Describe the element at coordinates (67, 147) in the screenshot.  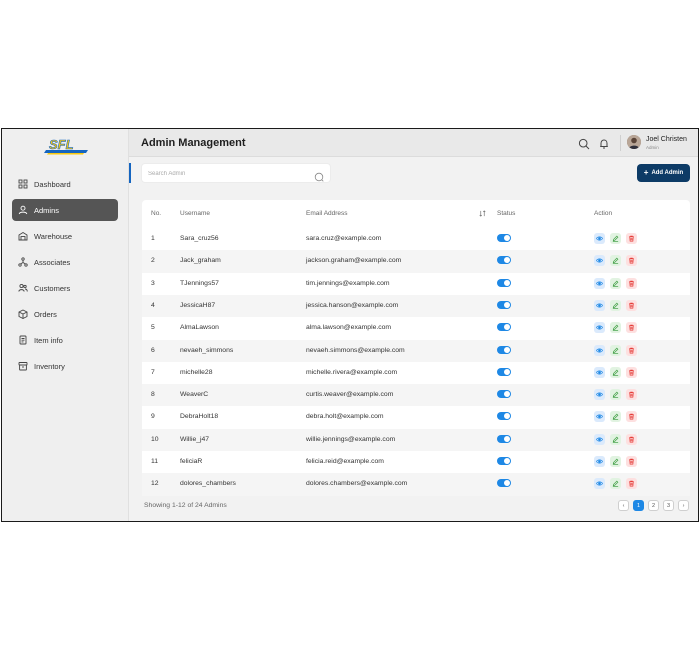
I see `brand-logo: SFL` at that location.